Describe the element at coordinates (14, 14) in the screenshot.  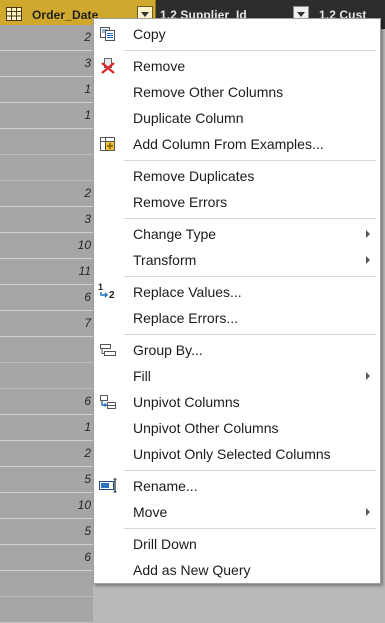
I see `table-icon` at that location.